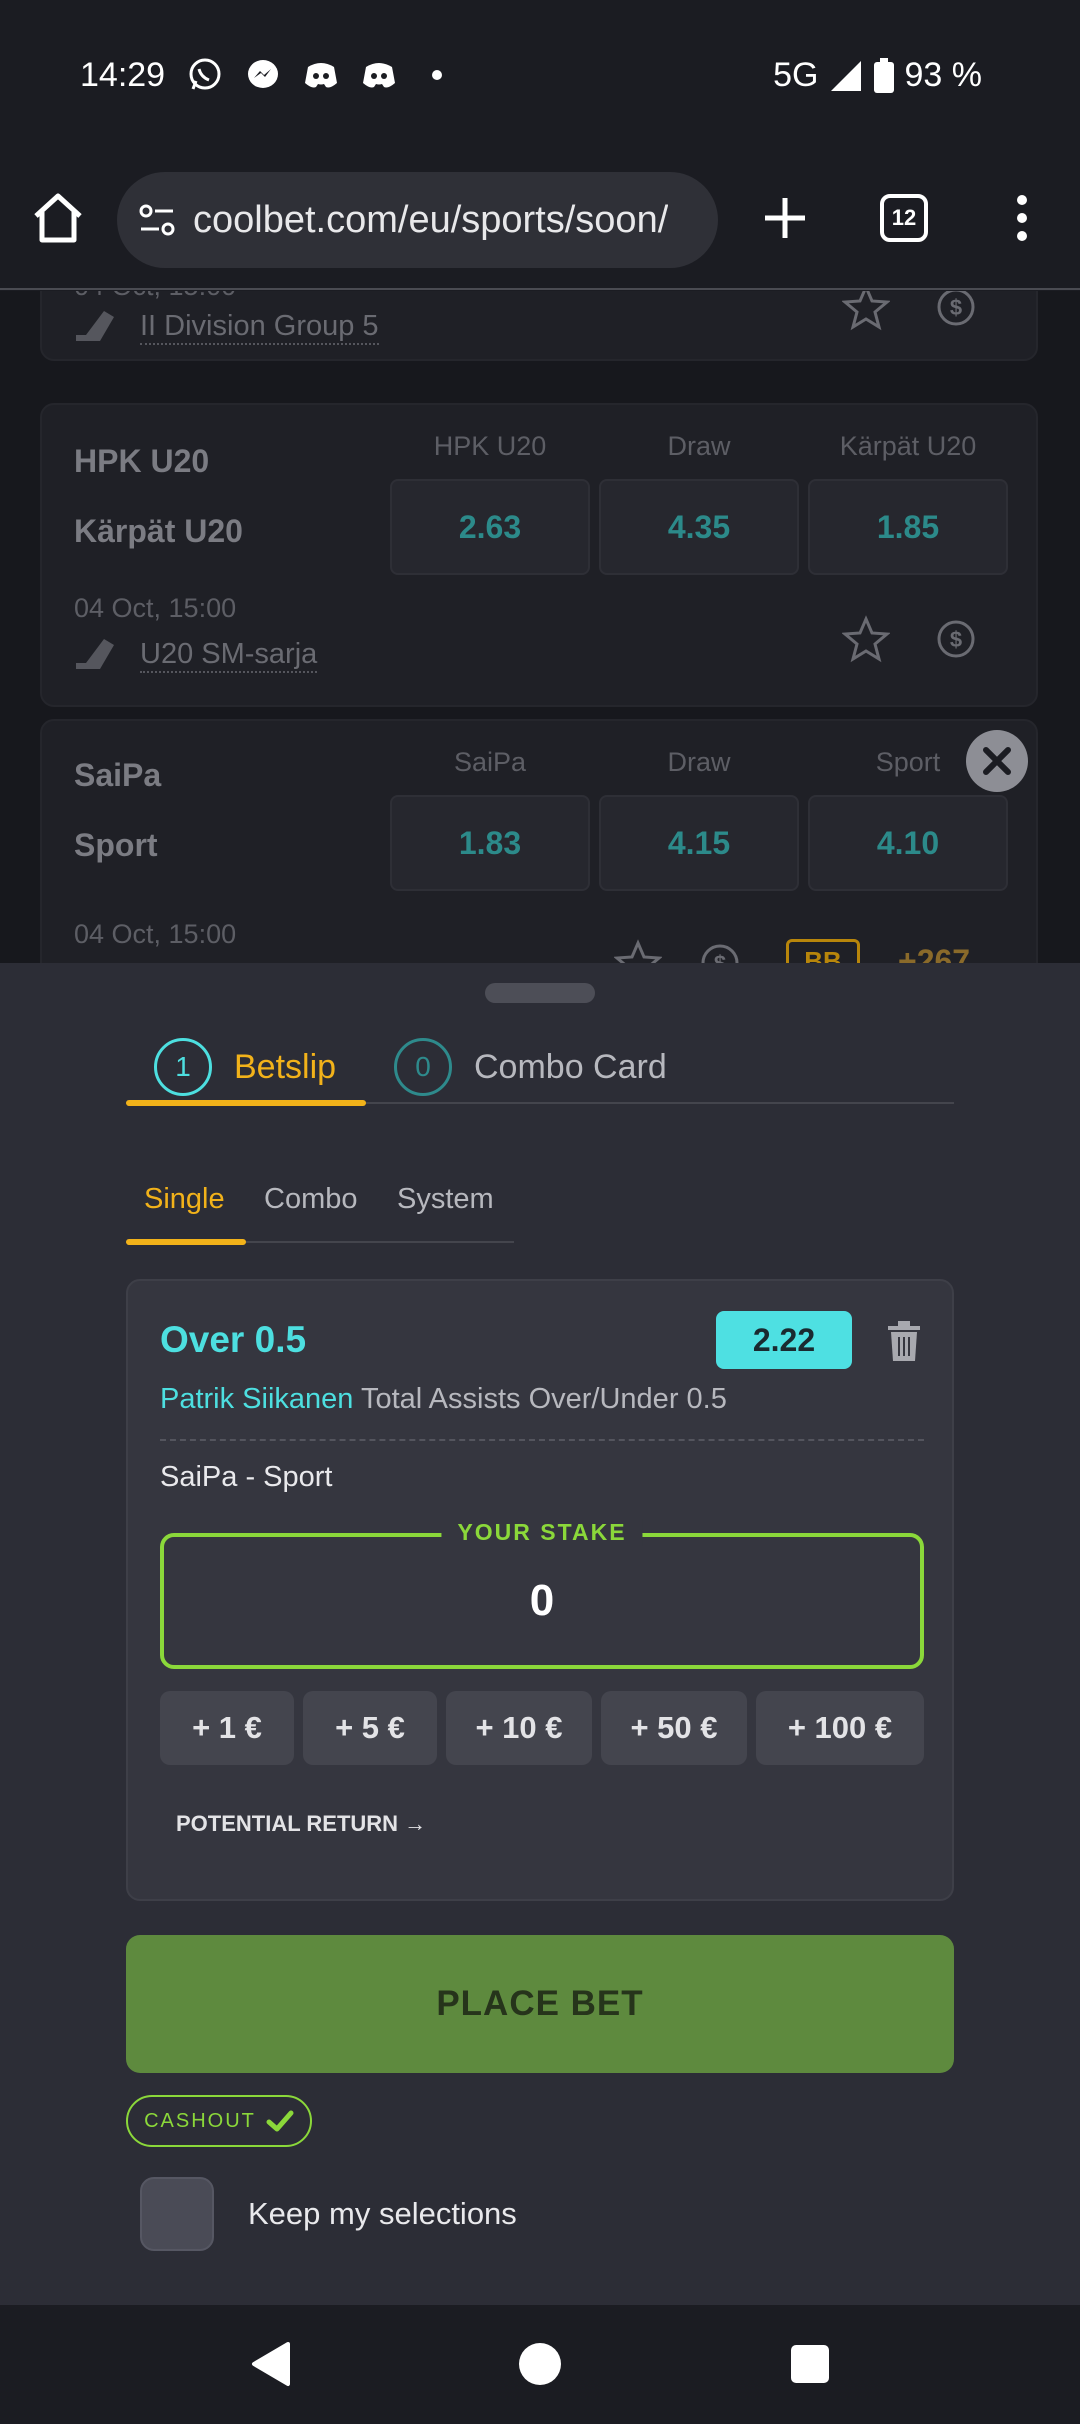 This screenshot has height=2424, width=1080. What do you see at coordinates (246, 1103) in the screenshot?
I see `active-tab-indicator` at bounding box center [246, 1103].